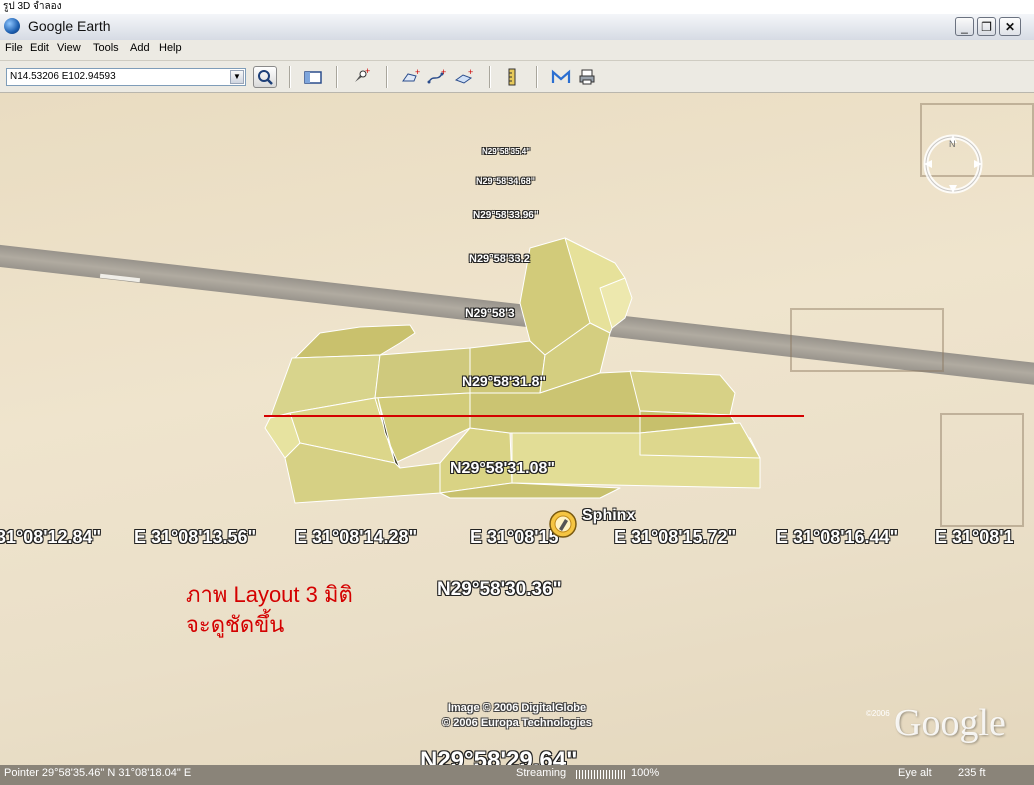  I want to click on lat-label: N29°58'31.08", so click(502, 468).